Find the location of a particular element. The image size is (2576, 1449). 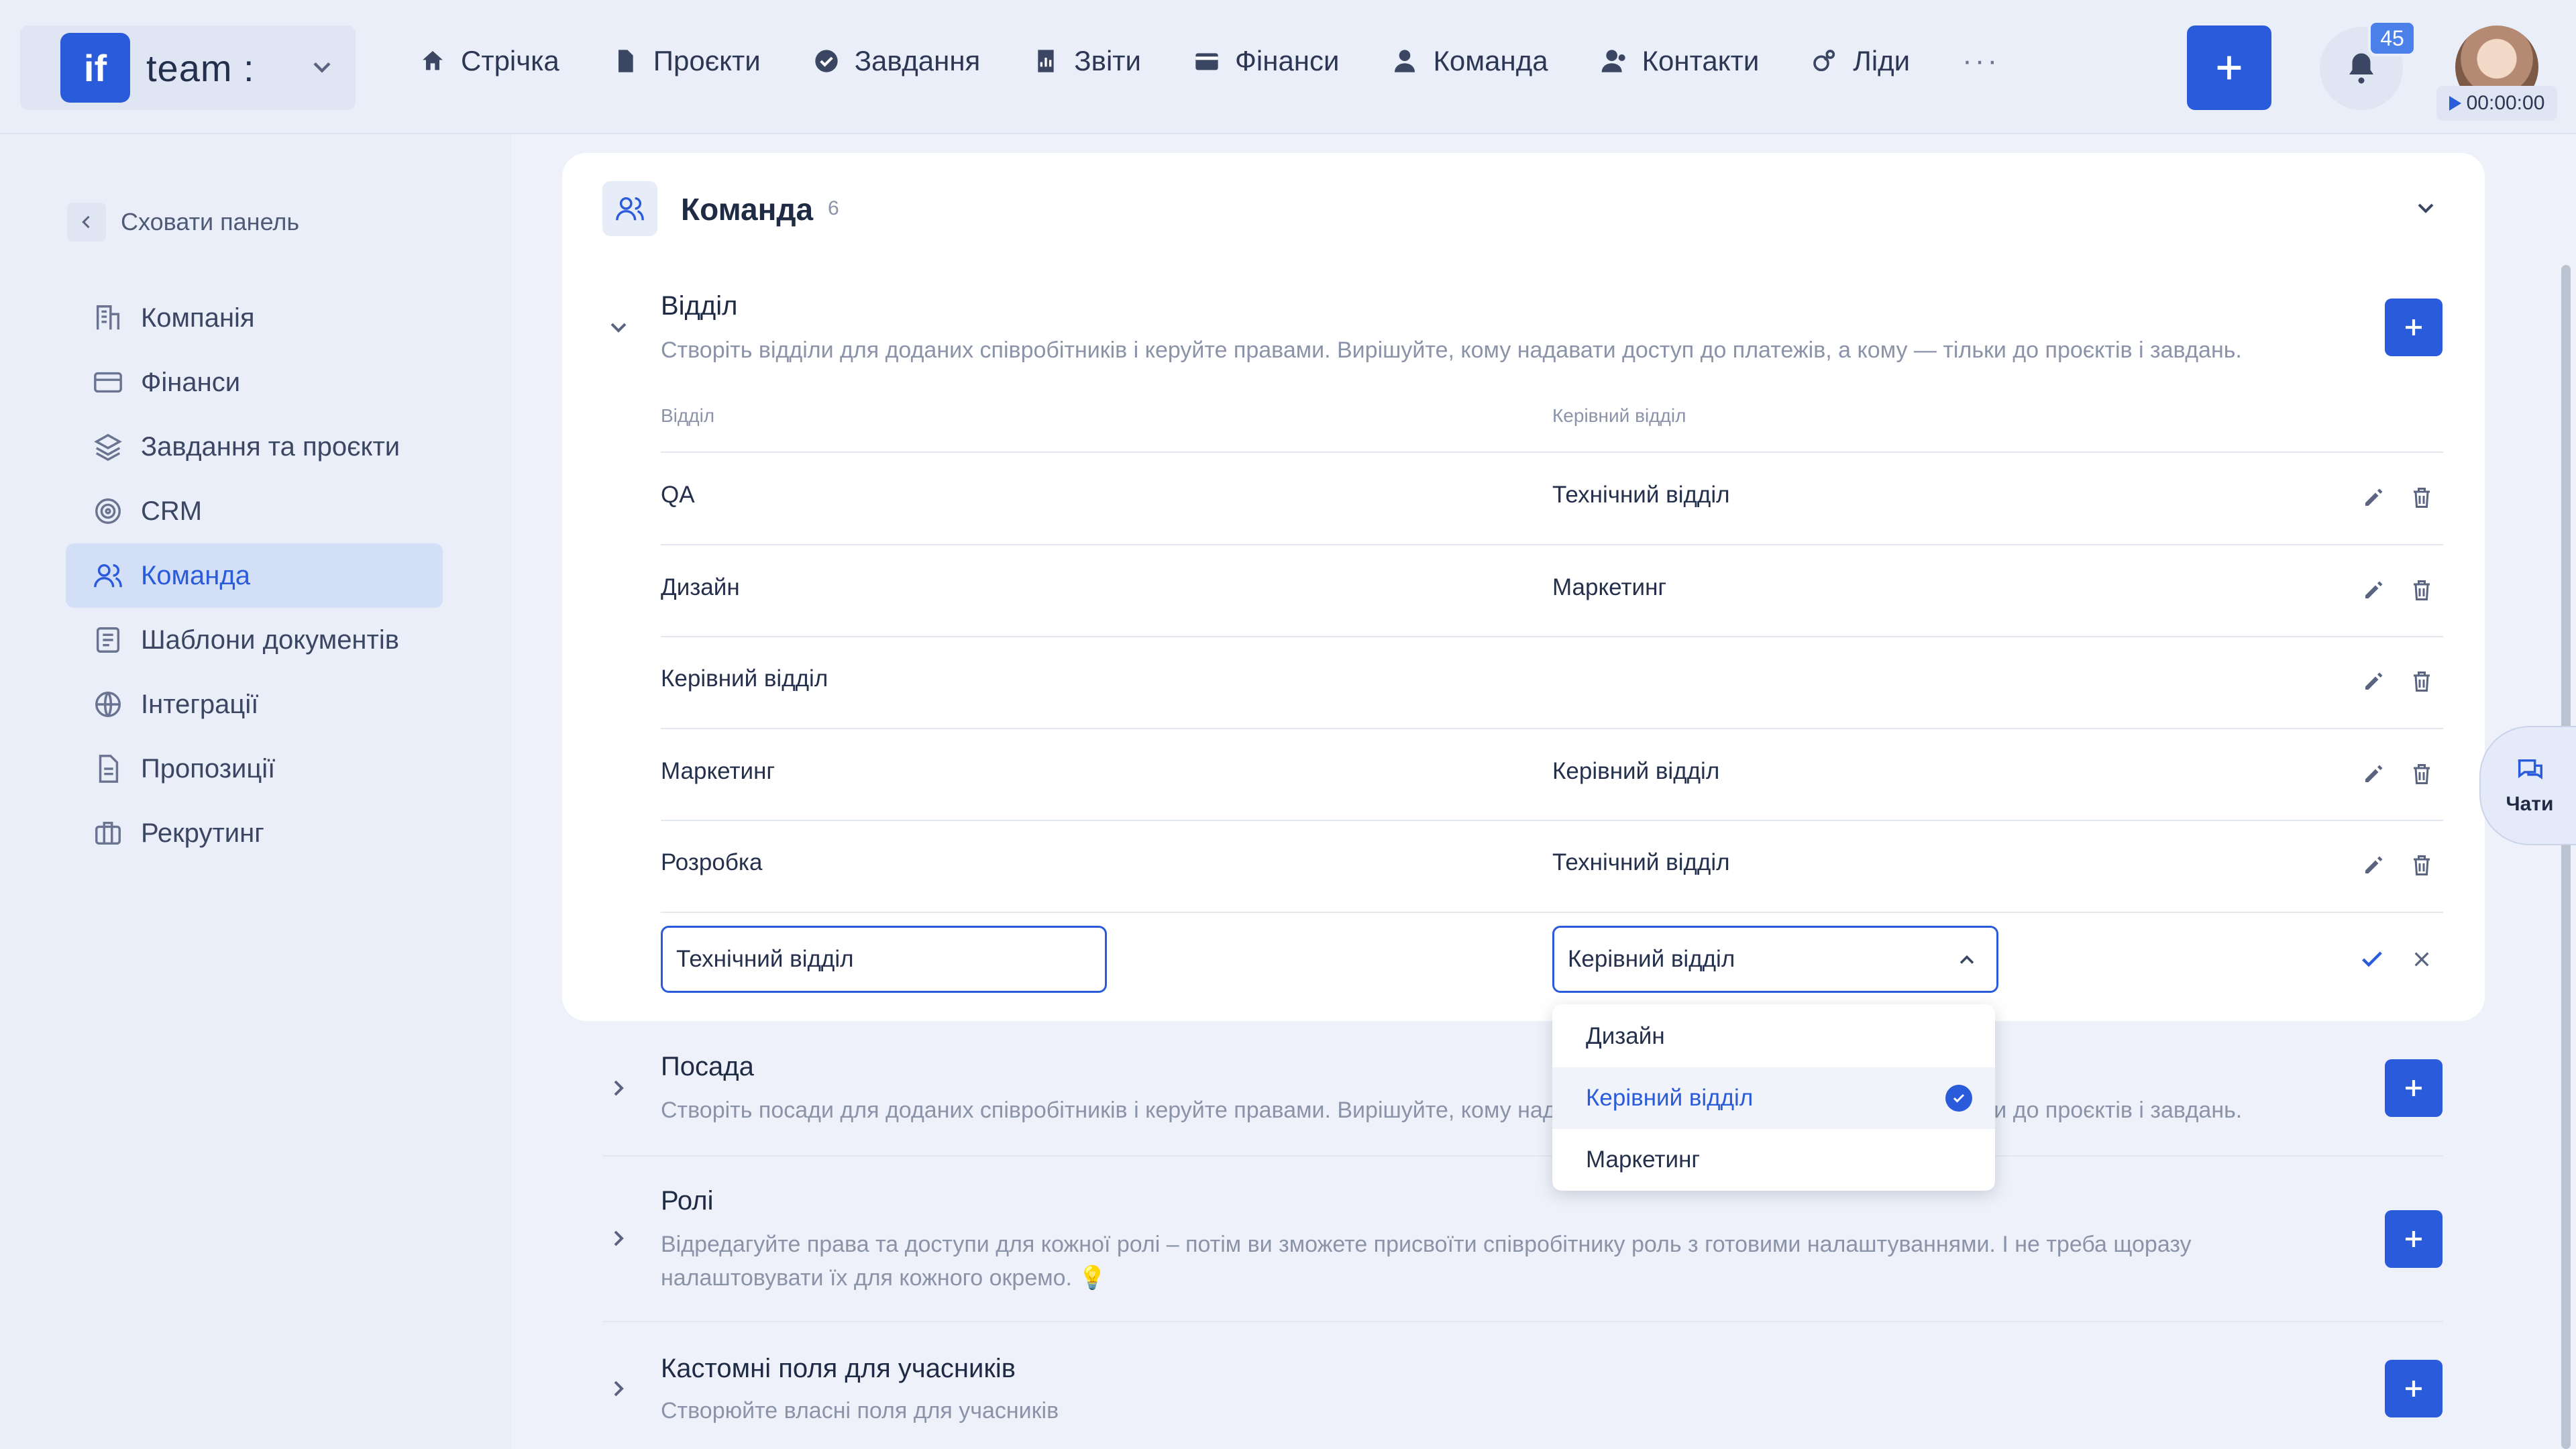

scrollbar is located at coordinates (2566, 857).